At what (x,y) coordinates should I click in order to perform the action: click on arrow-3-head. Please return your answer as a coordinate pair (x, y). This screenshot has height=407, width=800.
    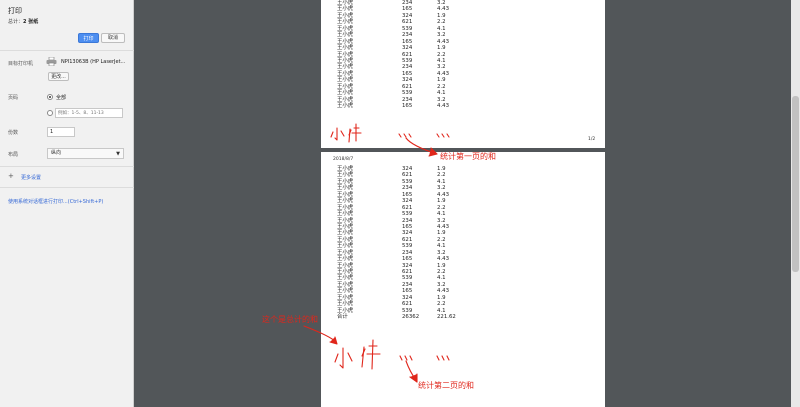
    Looking at the image, I should click on (413, 378).